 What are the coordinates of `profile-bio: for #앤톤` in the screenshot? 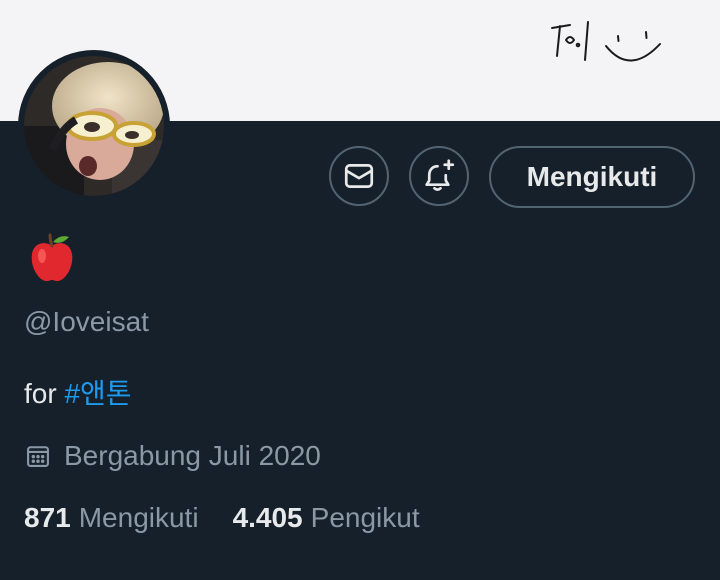 It's located at (78, 392).